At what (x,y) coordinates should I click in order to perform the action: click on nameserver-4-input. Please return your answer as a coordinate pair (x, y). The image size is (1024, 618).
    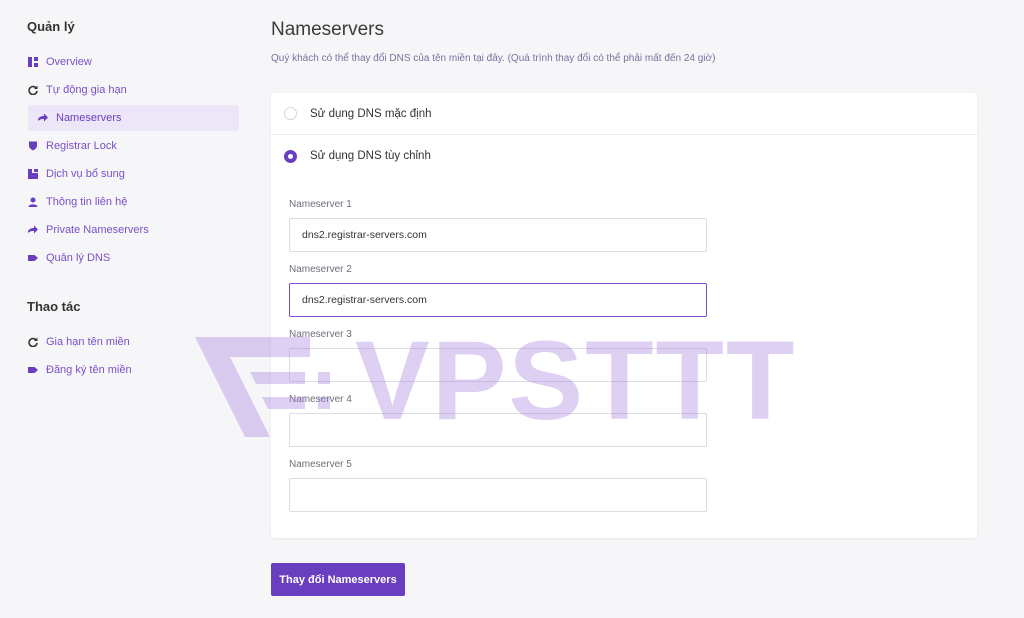
    Looking at the image, I should click on (498, 430).